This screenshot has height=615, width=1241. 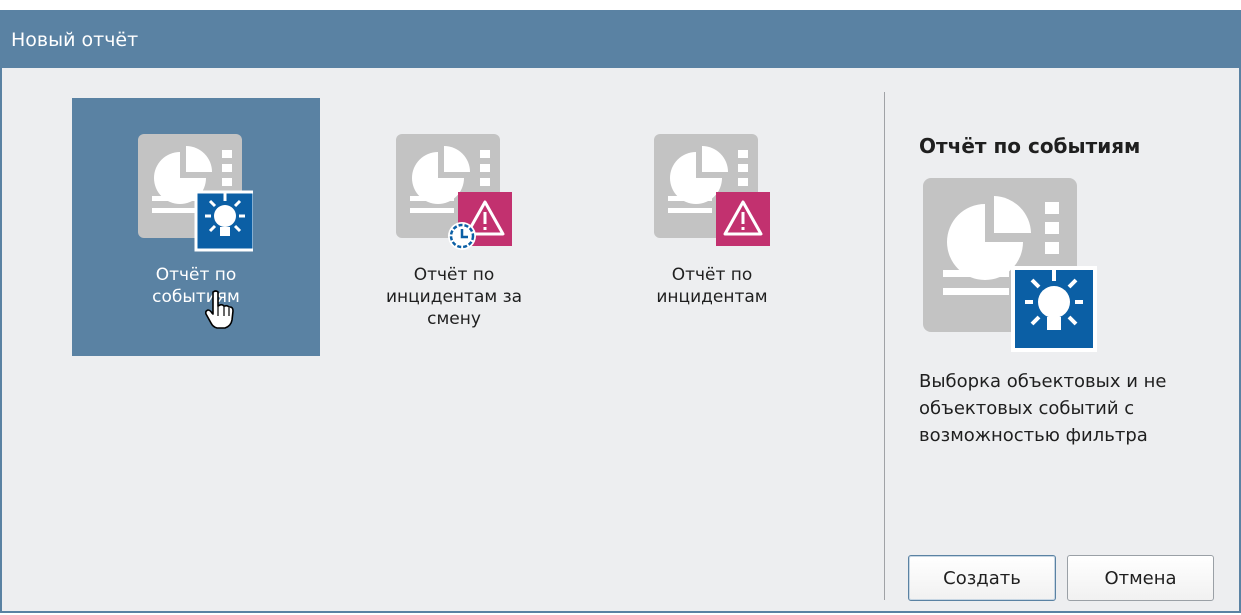 I want to click on tile-shift-incidents-report-label: Отчёт по инцидентам за смену, so click(x=454, y=297).